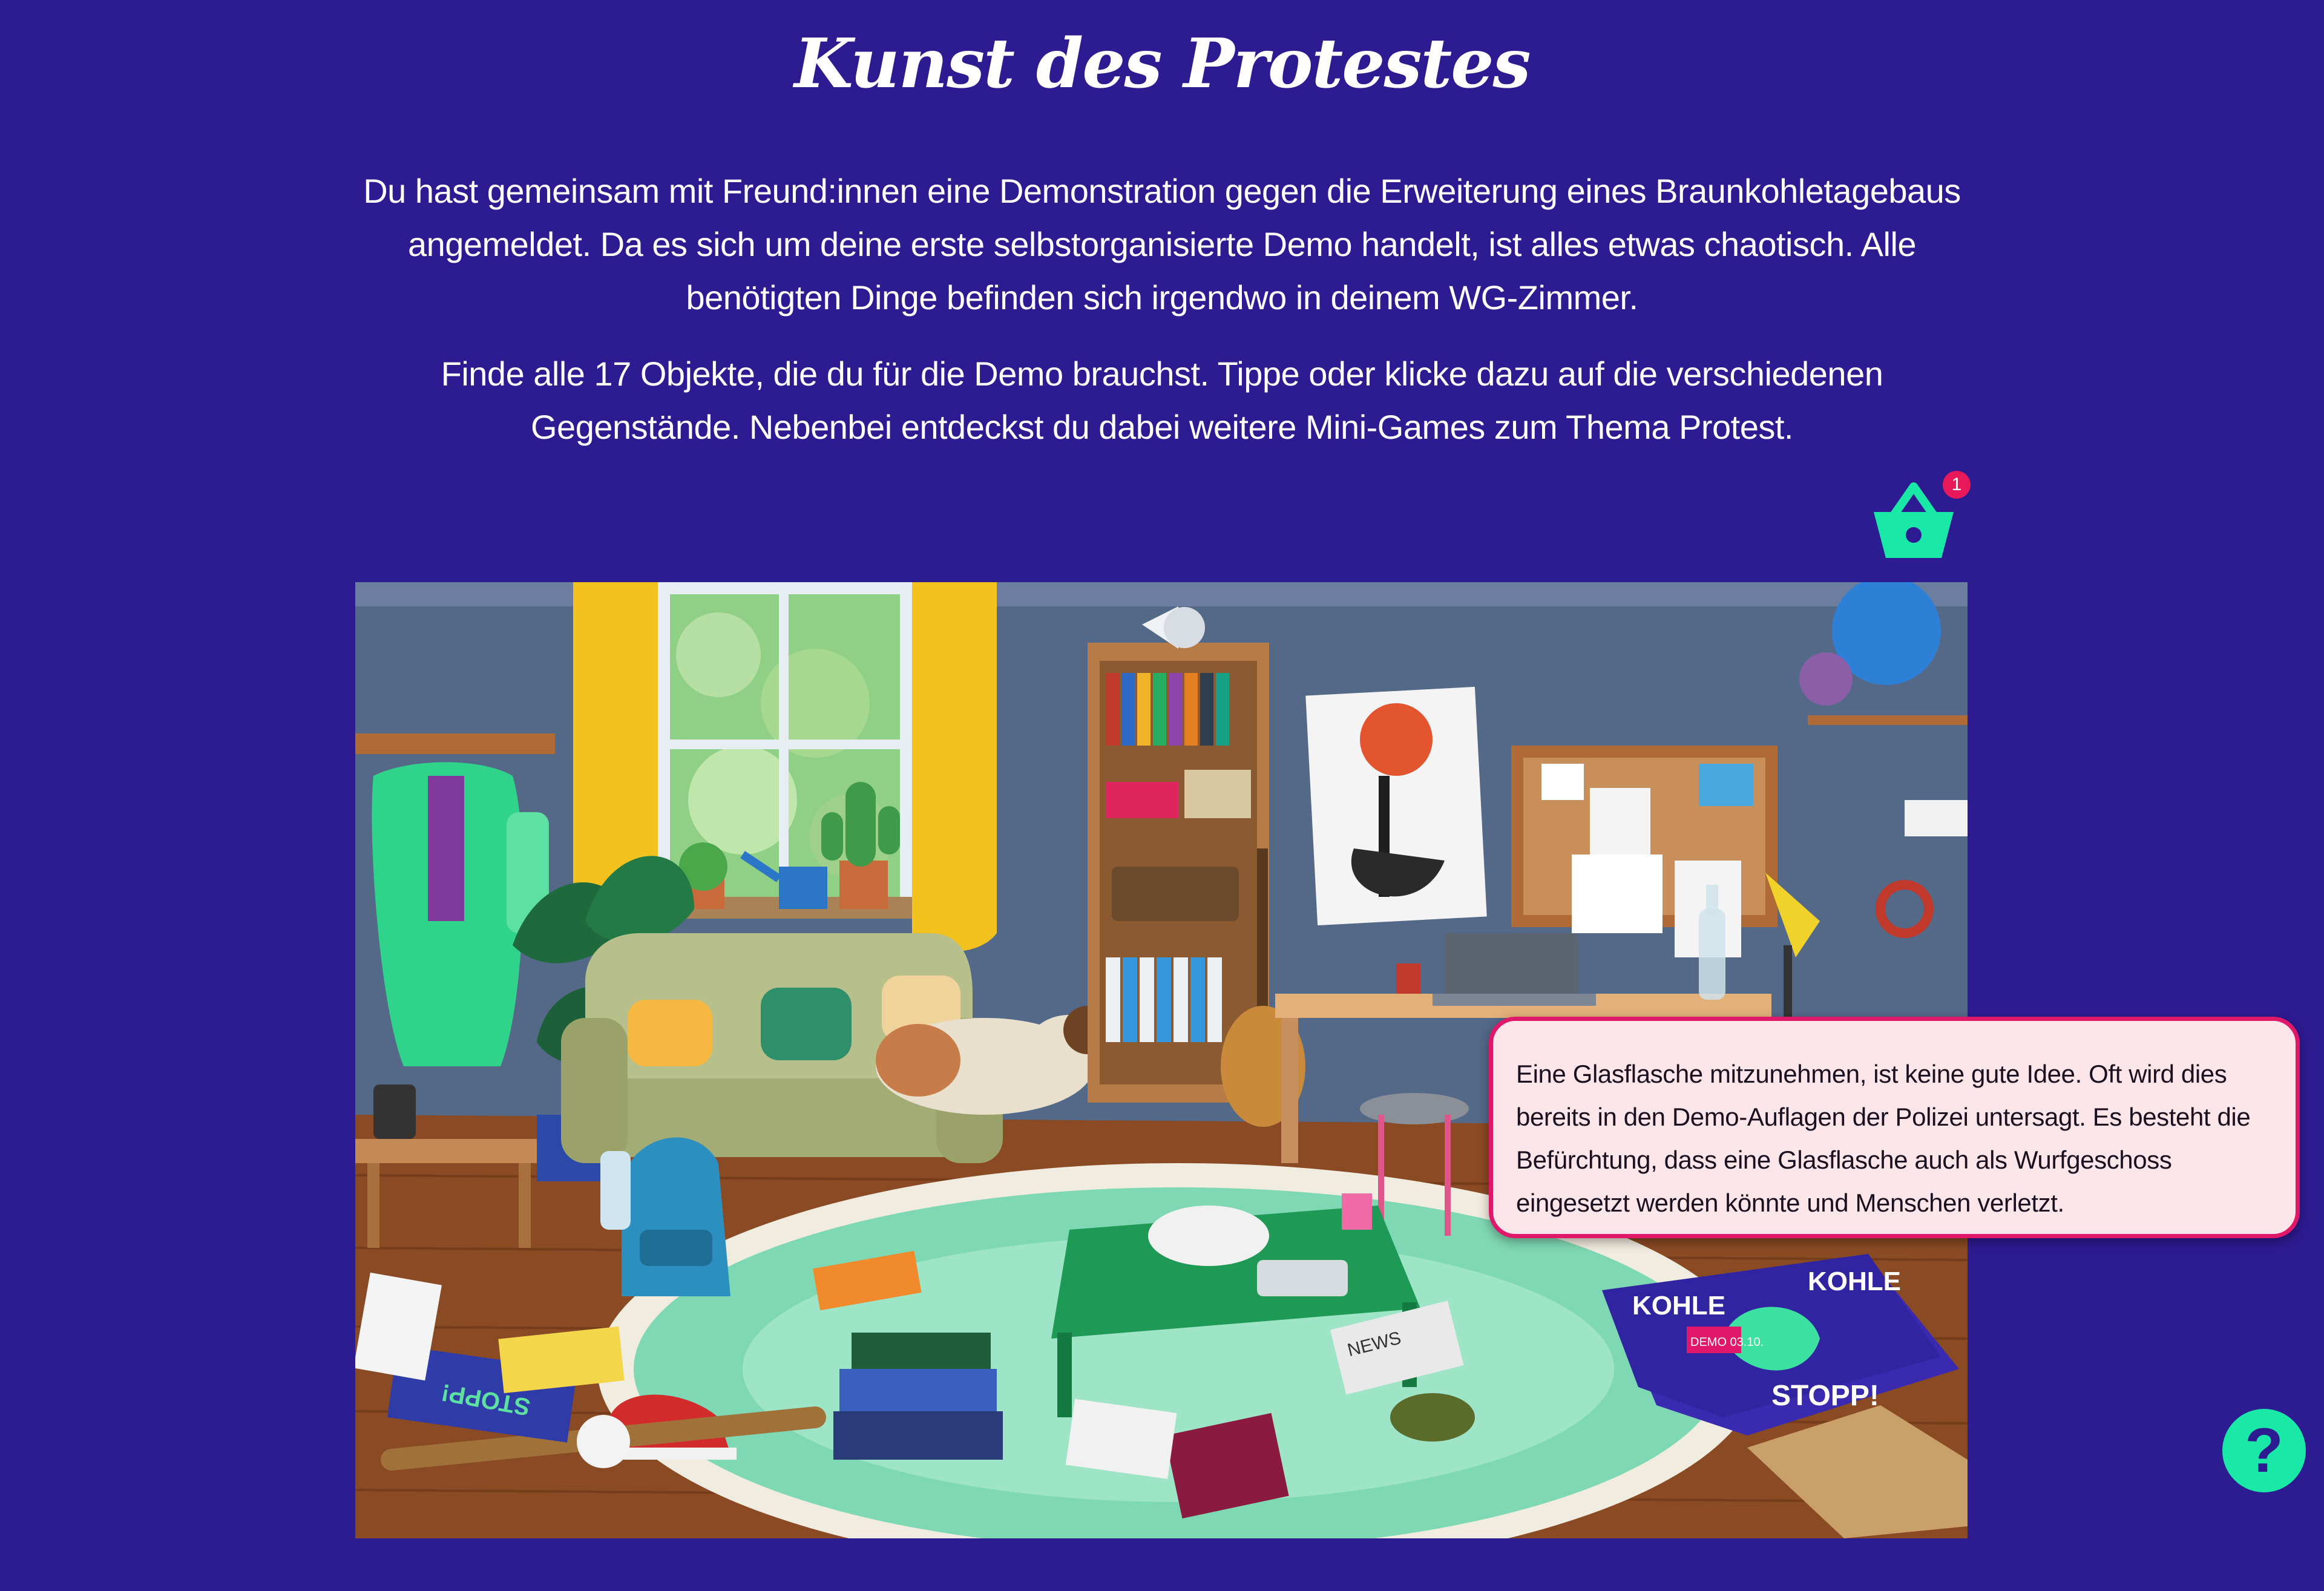  I want to click on pinboard, so click(1644, 851).